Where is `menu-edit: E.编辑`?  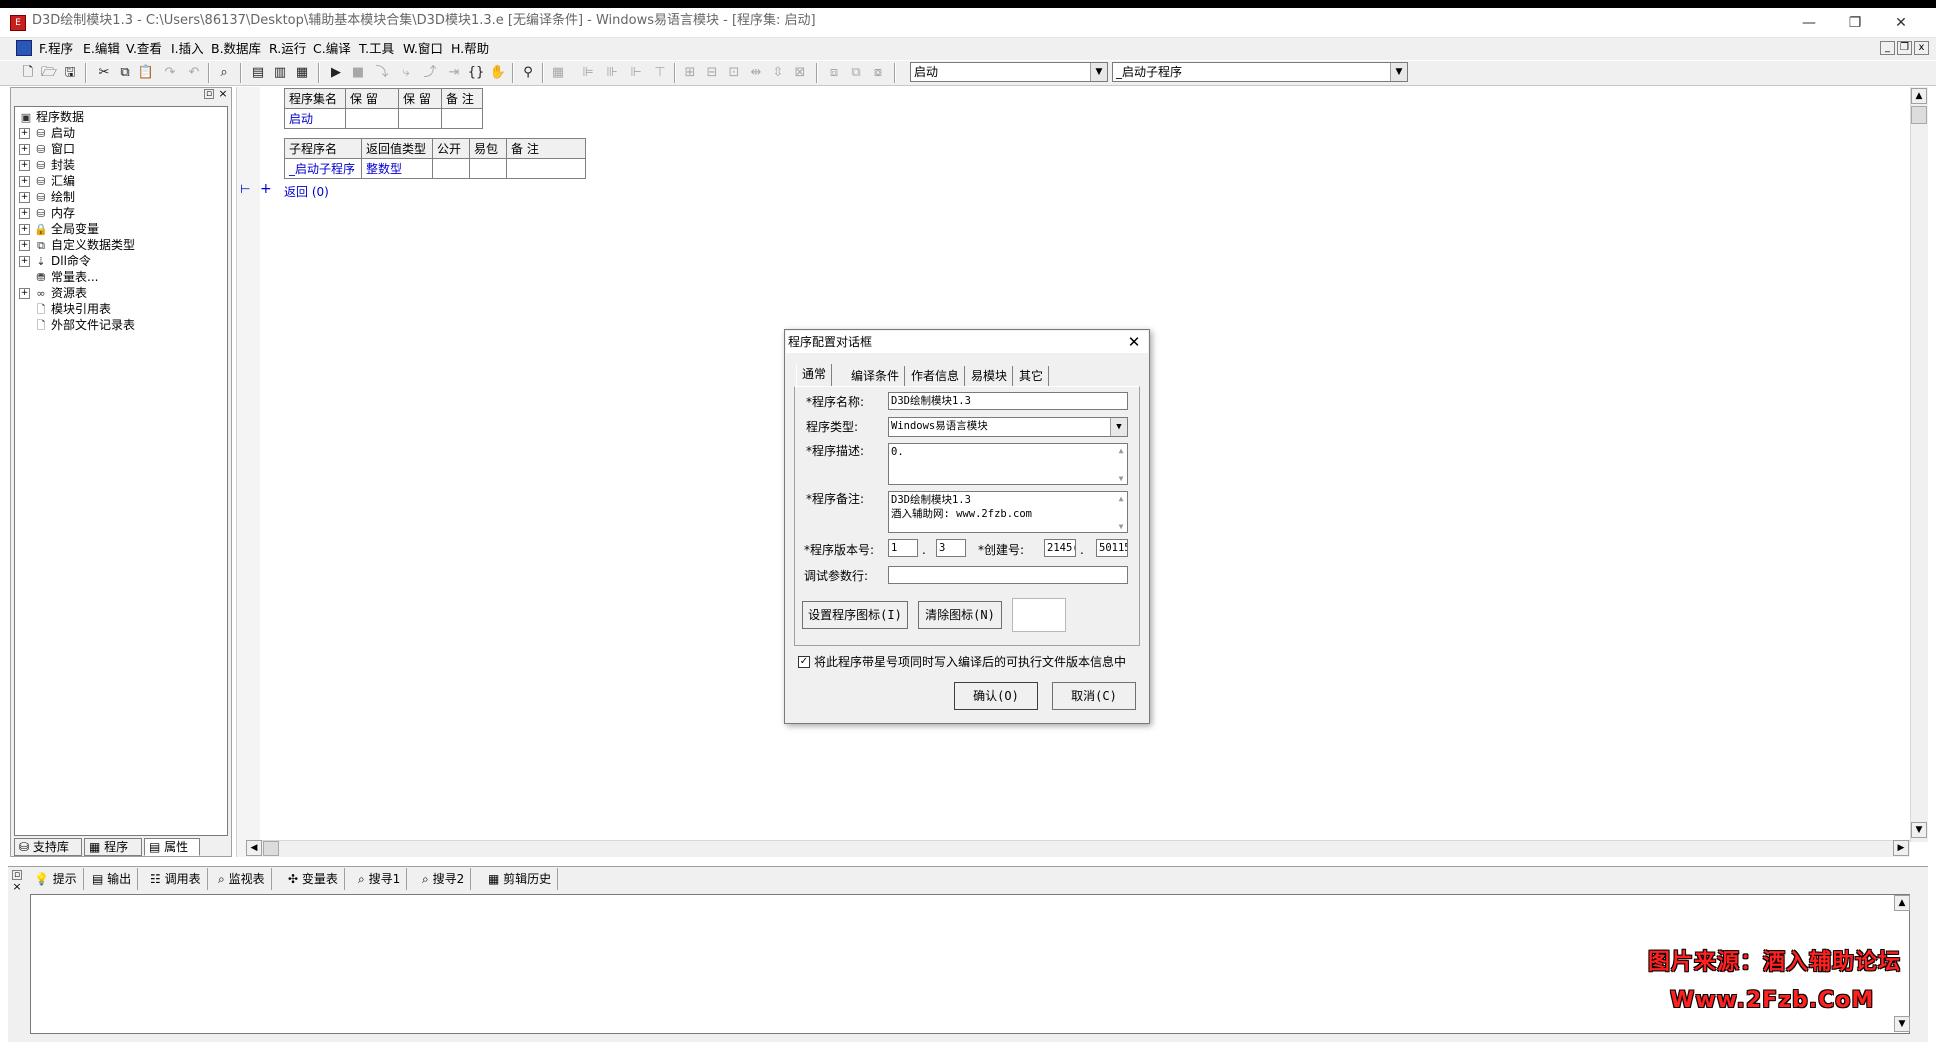 menu-edit: E.编辑 is located at coordinates (101, 49).